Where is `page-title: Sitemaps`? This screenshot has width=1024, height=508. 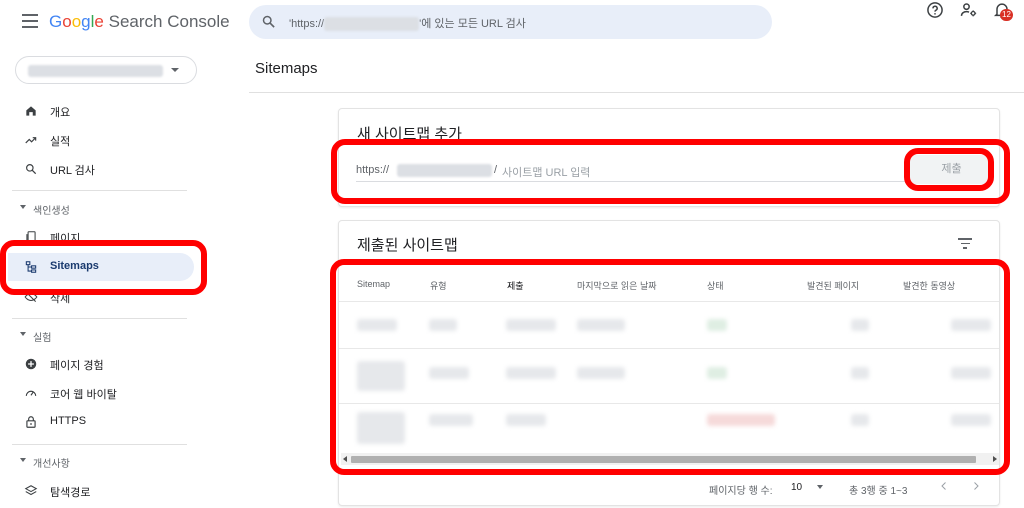
page-title: Sitemaps is located at coordinates (286, 68).